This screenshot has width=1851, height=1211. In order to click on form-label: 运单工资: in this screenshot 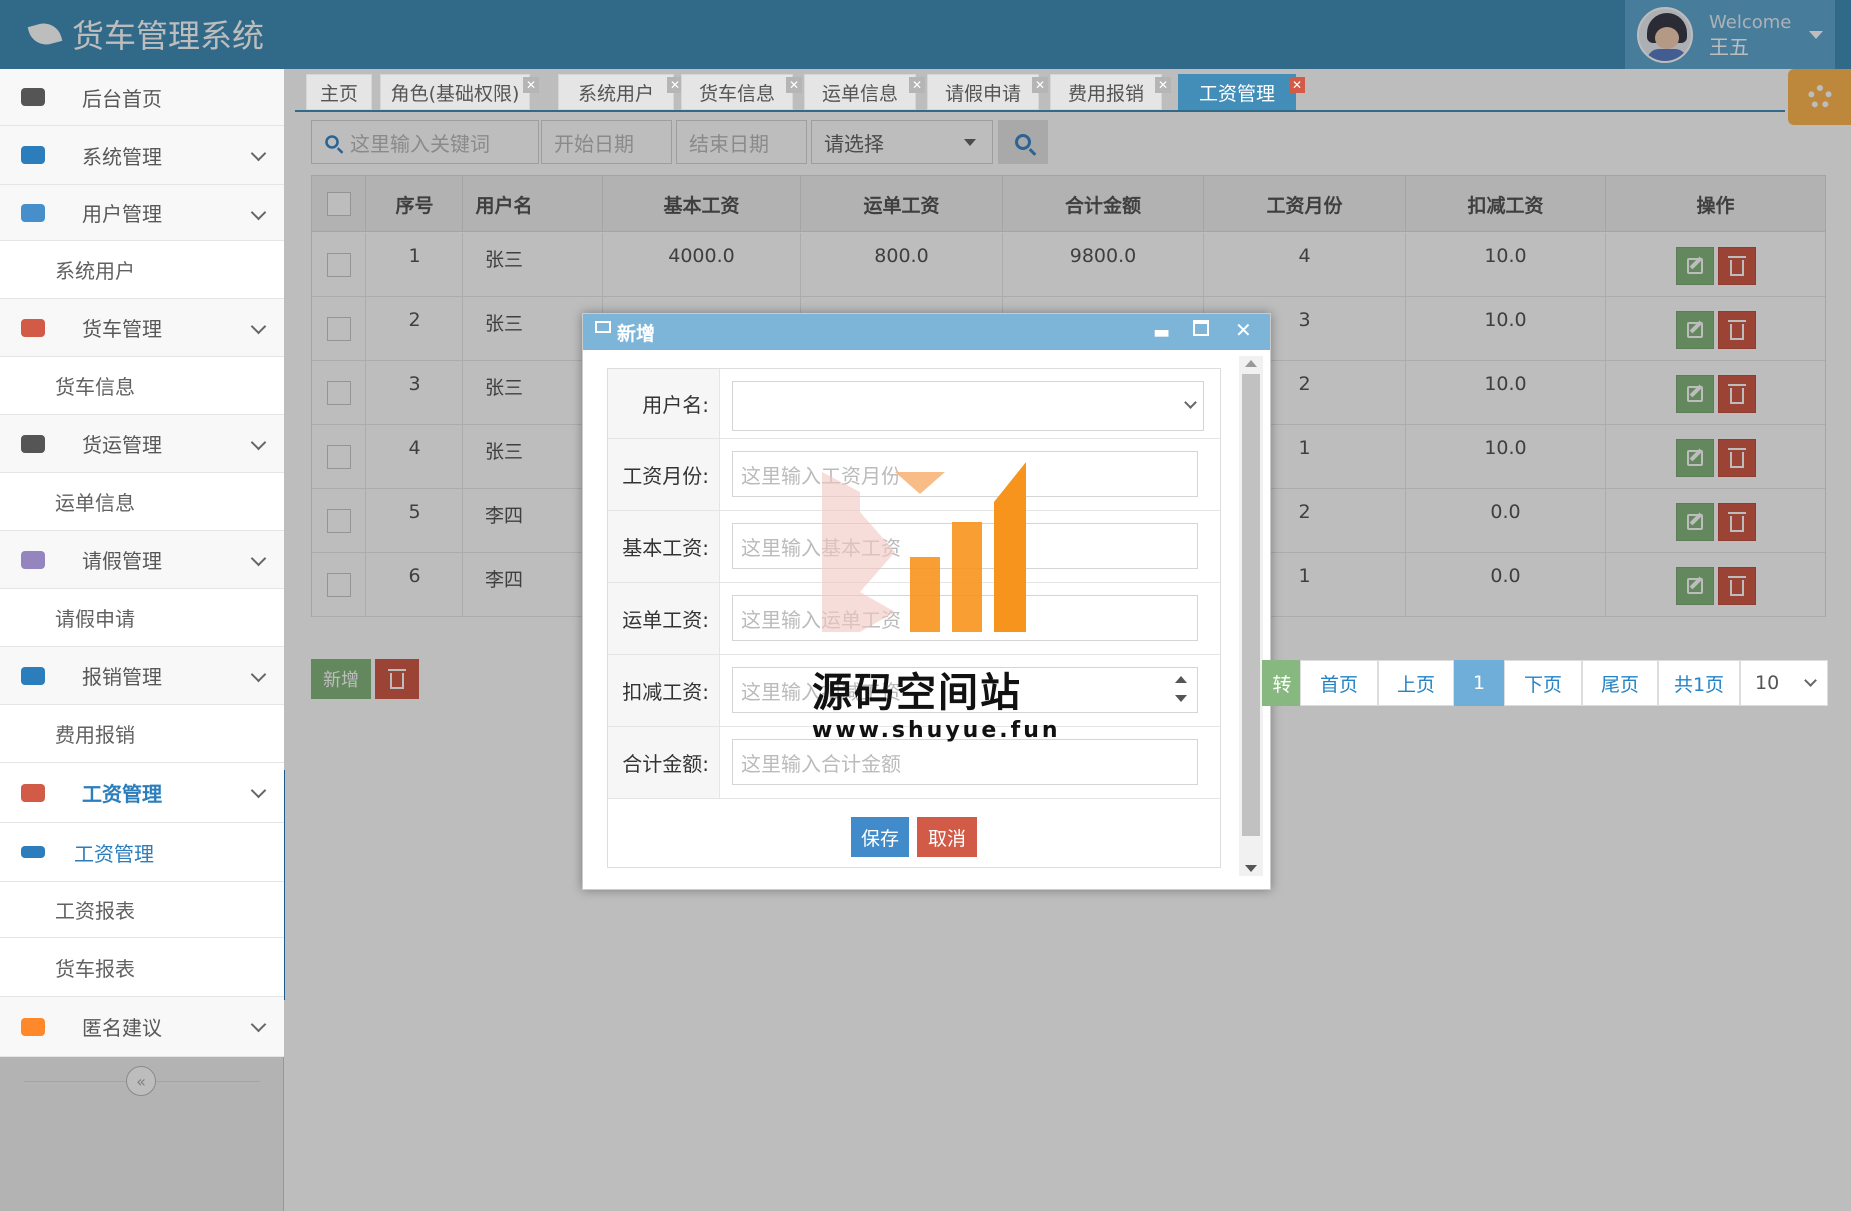, I will do `click(664, 618)`.